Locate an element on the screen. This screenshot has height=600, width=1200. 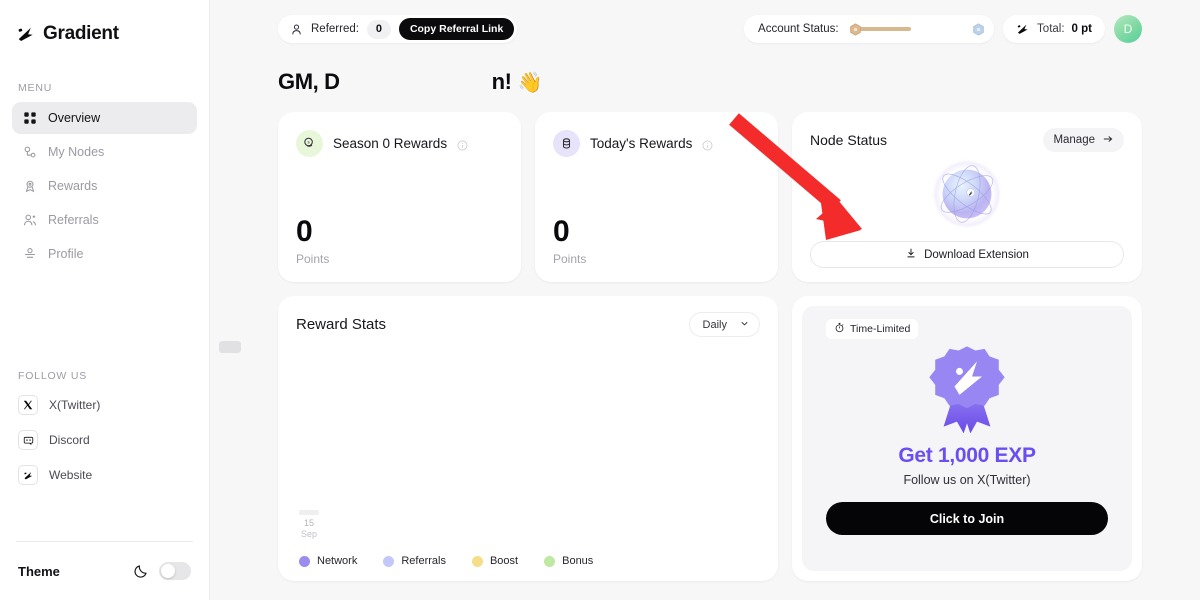
copy-referral-link-button: Copy Referral Link is located at coordinates (456, 29).